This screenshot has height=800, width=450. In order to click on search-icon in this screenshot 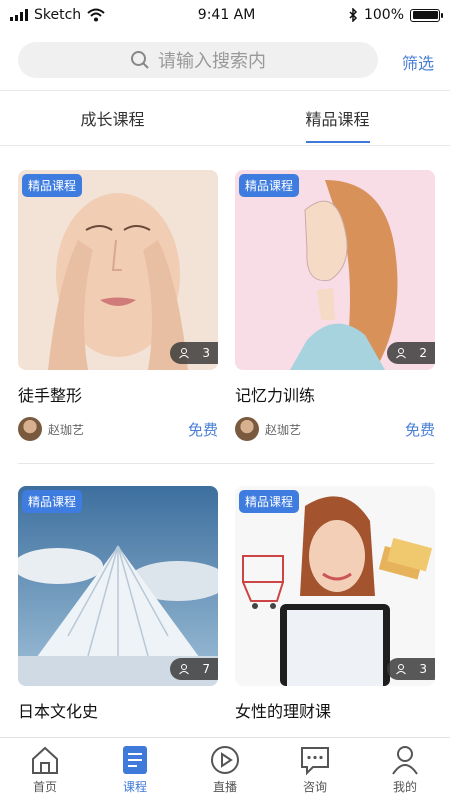, I will do `click(140, 60)`.